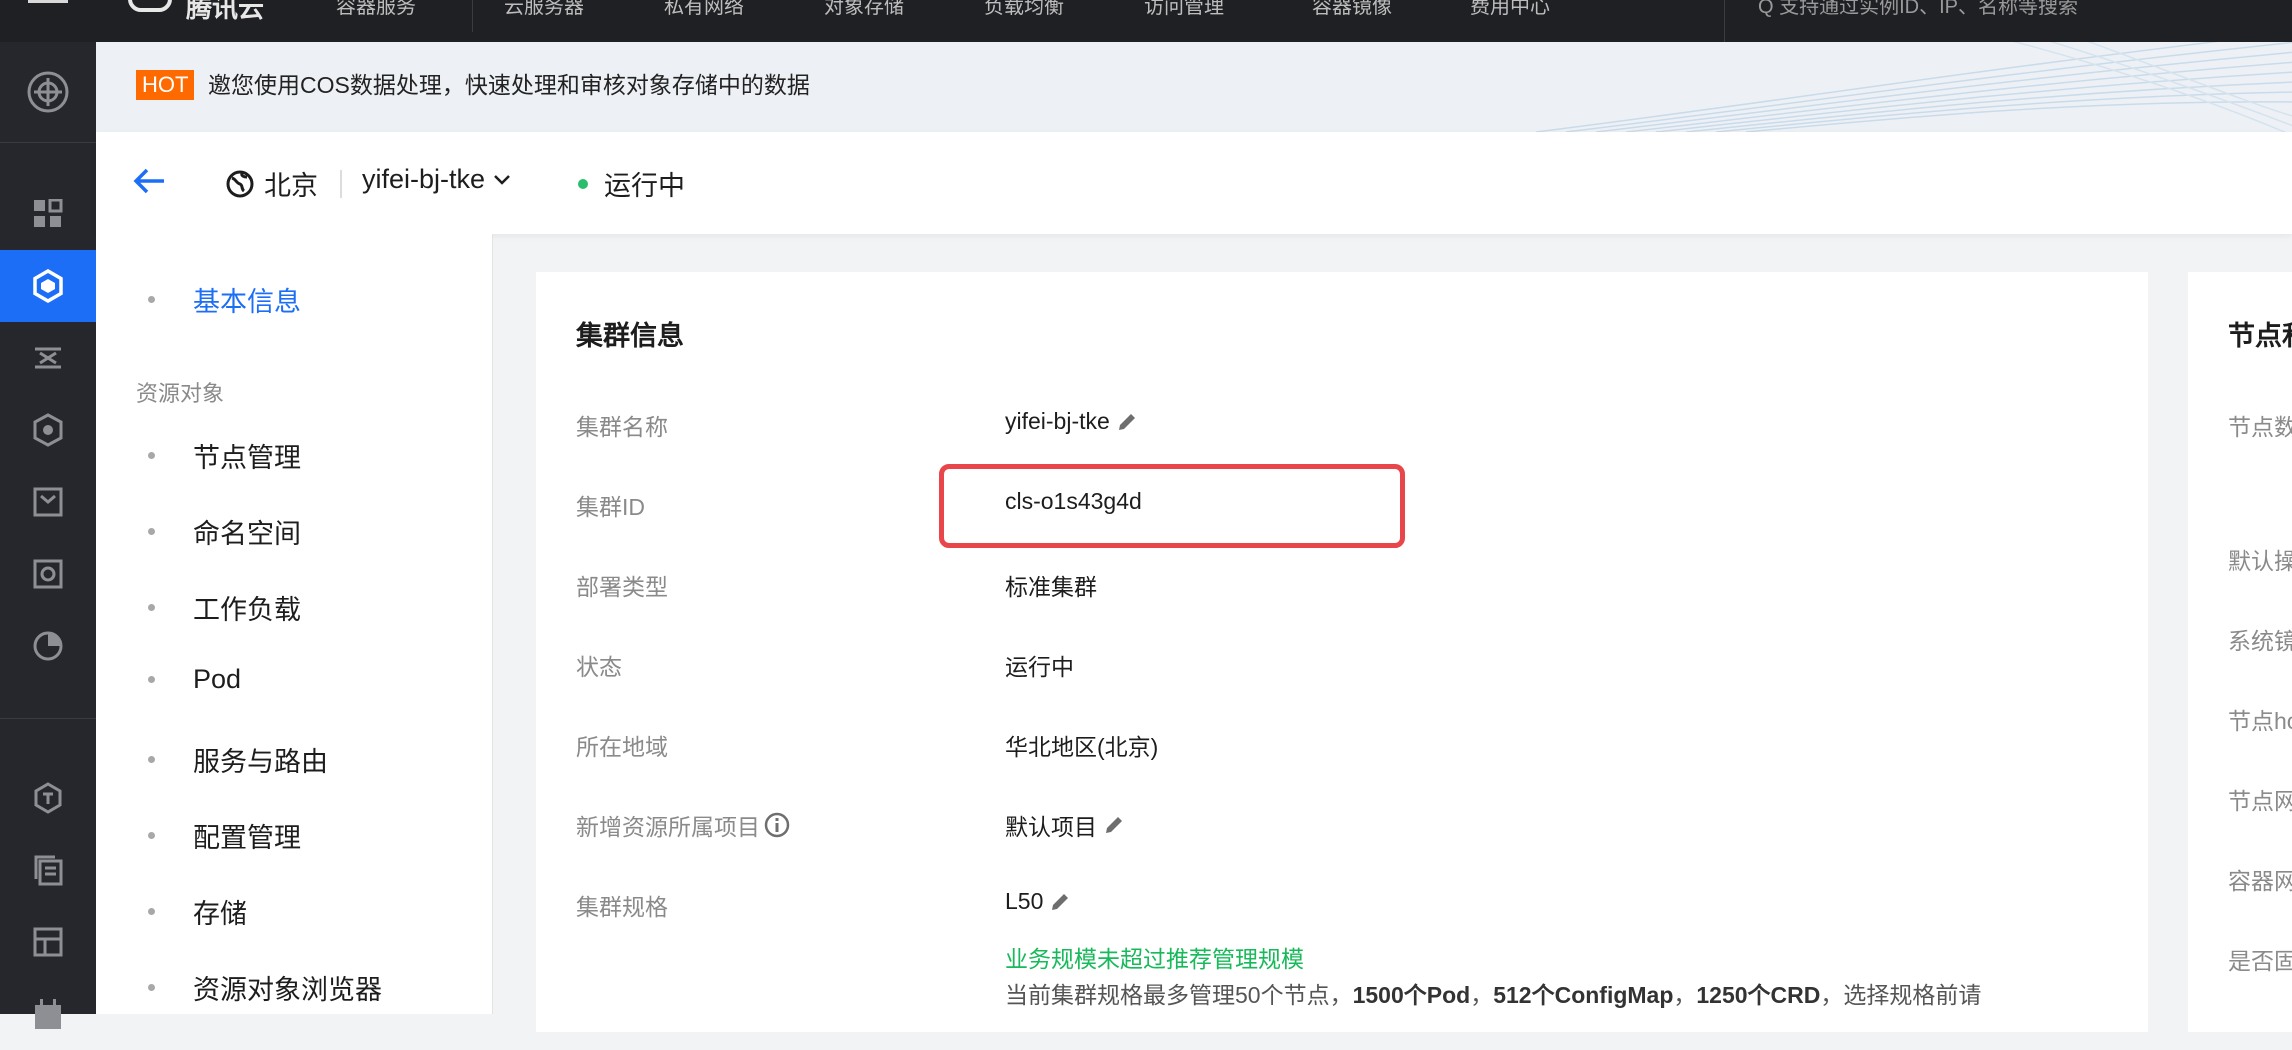 The height and width of the screenshot is (1050, 2292). I want to click on camera-icon, so click(48, 574).